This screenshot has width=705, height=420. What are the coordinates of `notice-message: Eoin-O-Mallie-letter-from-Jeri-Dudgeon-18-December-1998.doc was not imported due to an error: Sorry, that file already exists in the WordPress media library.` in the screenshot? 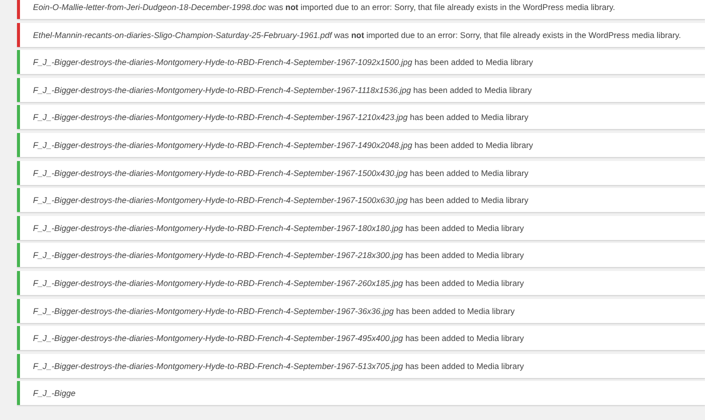 It's located at (324, 7).